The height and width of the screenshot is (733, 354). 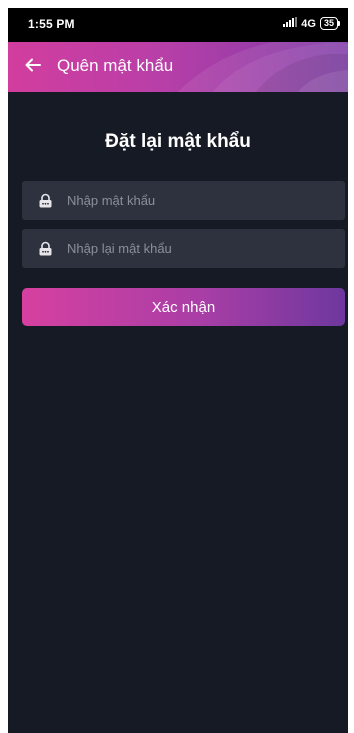 I want to click on status-bar: 1:55 PM 4G 35, so click(x=178, y=25).